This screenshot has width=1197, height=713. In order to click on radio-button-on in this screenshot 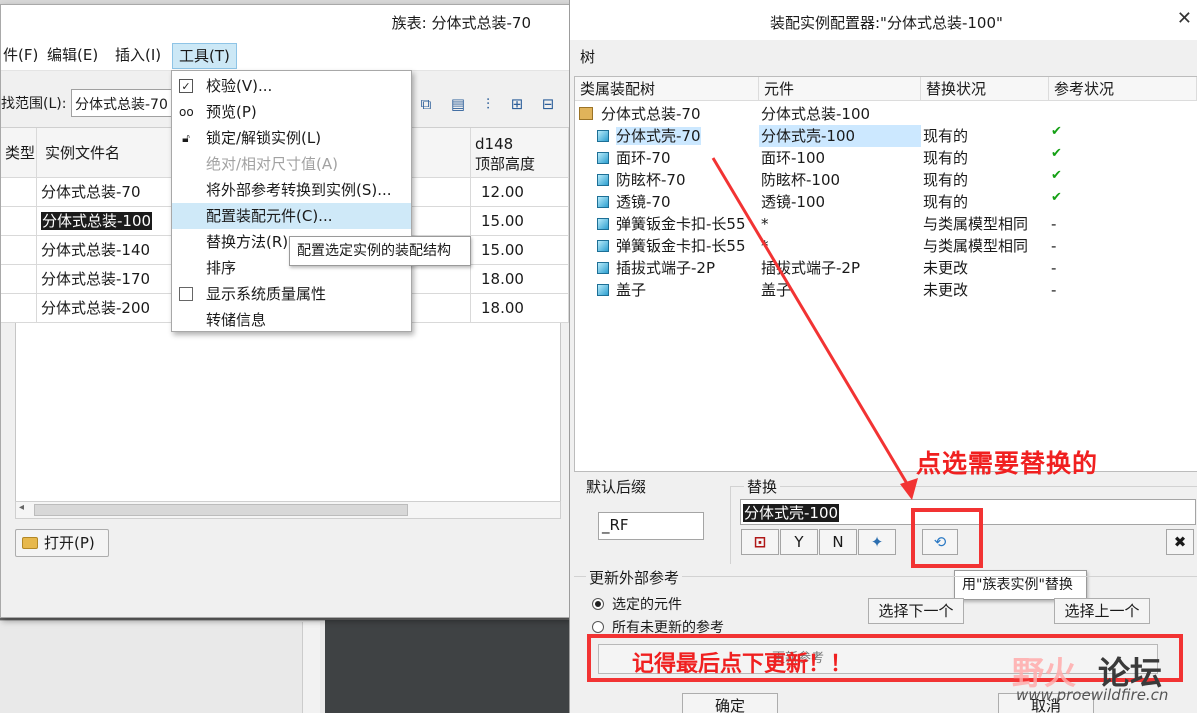, I will do `click(598, 604)`.